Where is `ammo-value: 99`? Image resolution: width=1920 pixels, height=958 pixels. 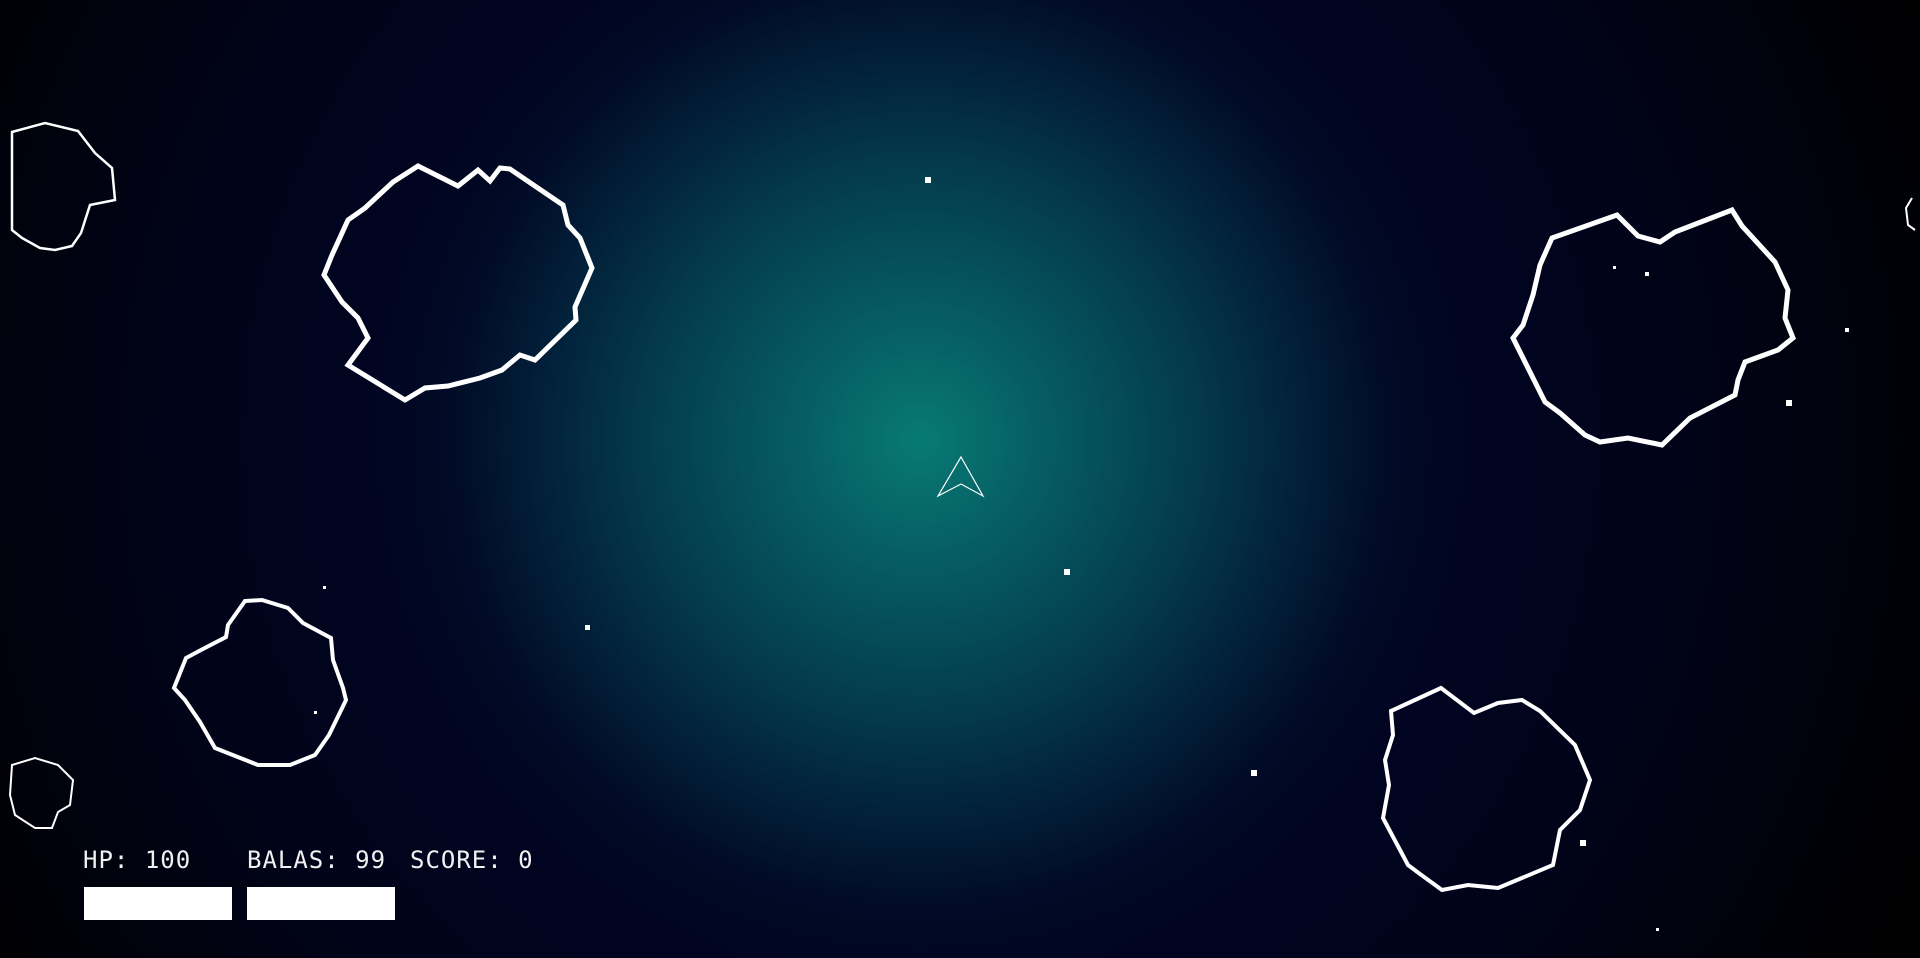
ammo-value: 99 is located at coordinates (371, 860).